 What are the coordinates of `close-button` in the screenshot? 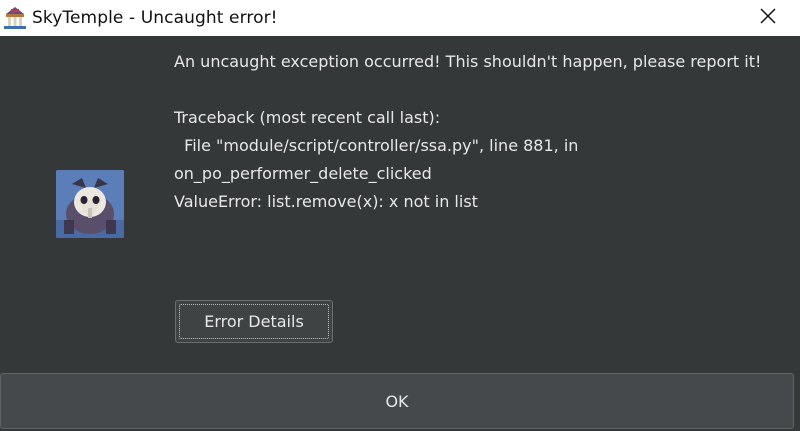 It's located at (768, 18).